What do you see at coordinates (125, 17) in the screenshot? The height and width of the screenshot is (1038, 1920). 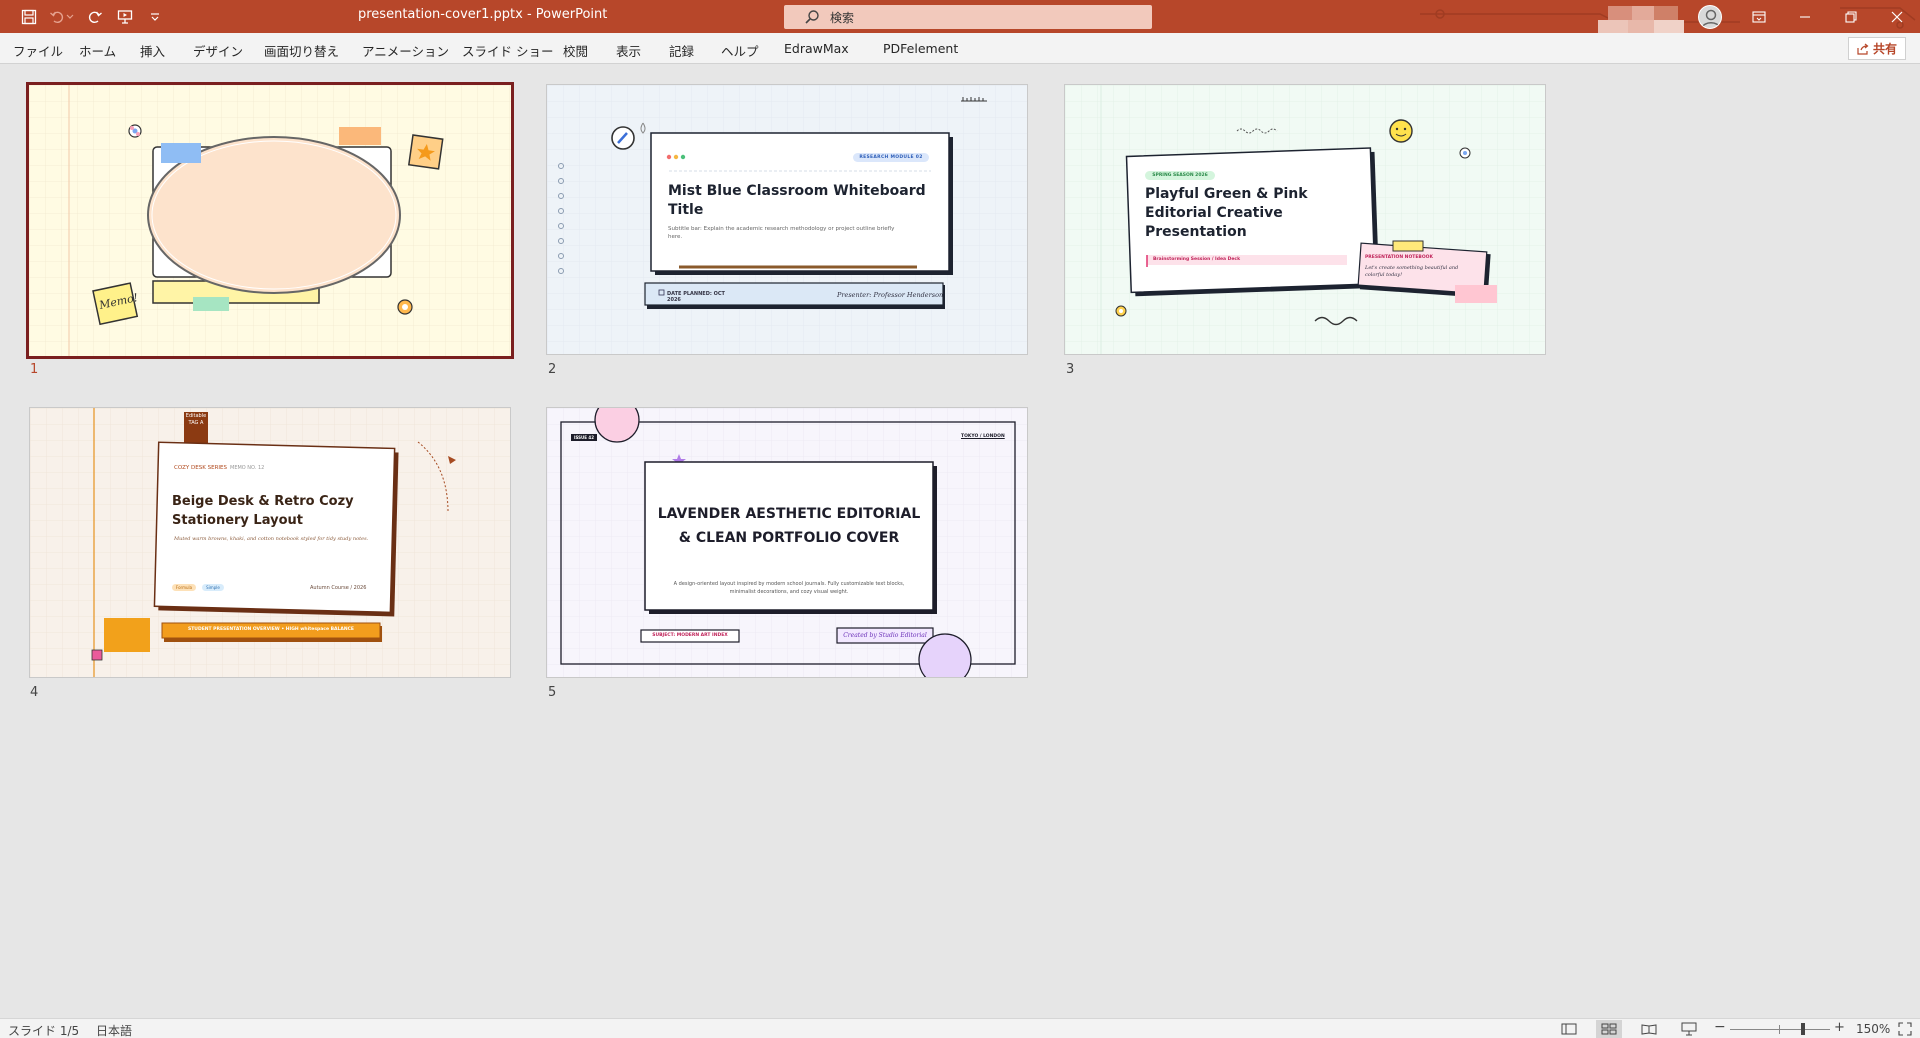 I see `start-slideshow-icon` at bounding box center [125, 17].